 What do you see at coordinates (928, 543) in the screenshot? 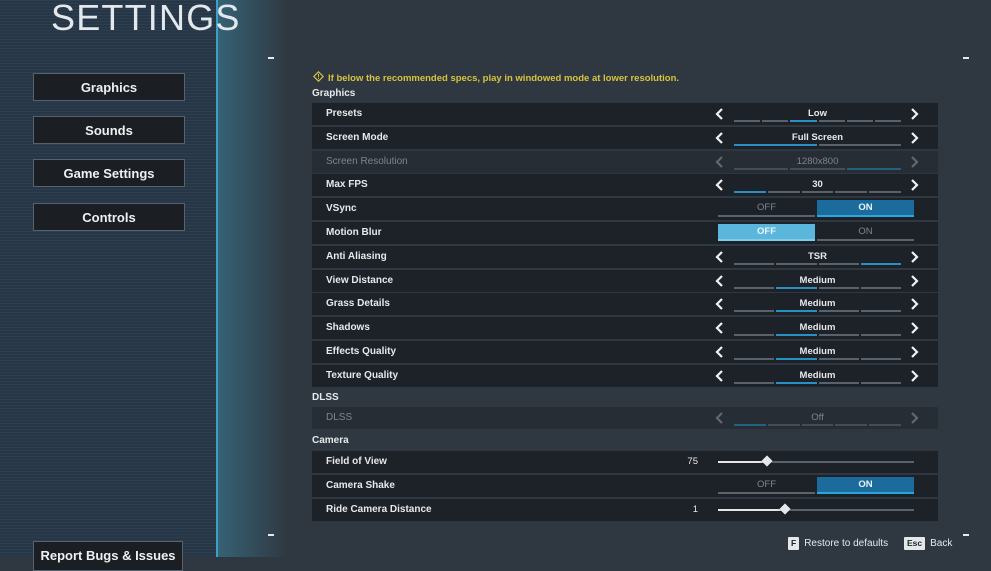
I see `back-button: Esc Back` at bounding box center [928, 543].